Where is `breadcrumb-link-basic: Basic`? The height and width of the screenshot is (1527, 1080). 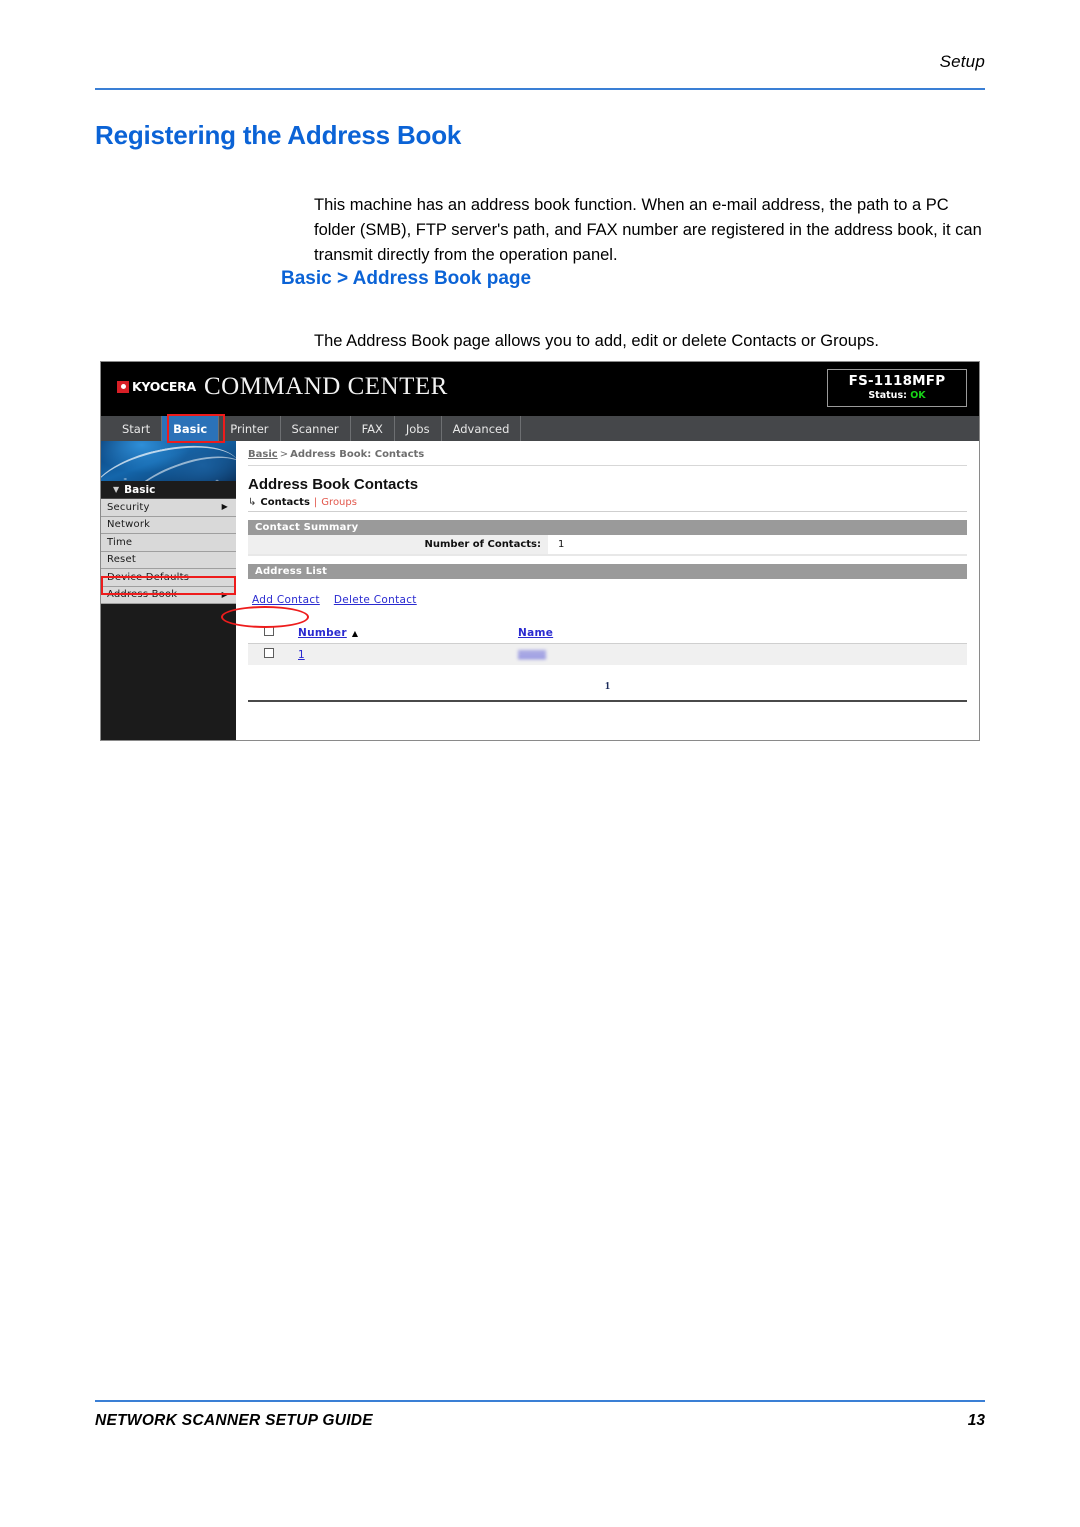 breadcrumb-link-basic: Basic is located at coordinates (263, 454).